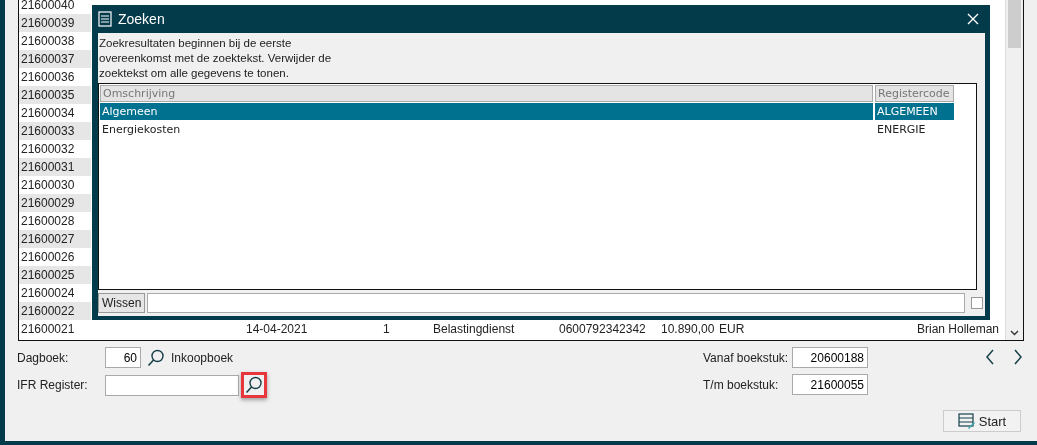 This screenshot has width=1037, height=445. What do you see at coordinates (55, 59) in the screenshot?
I see `table-cell: 21600037` at bounding box center [55, 59].